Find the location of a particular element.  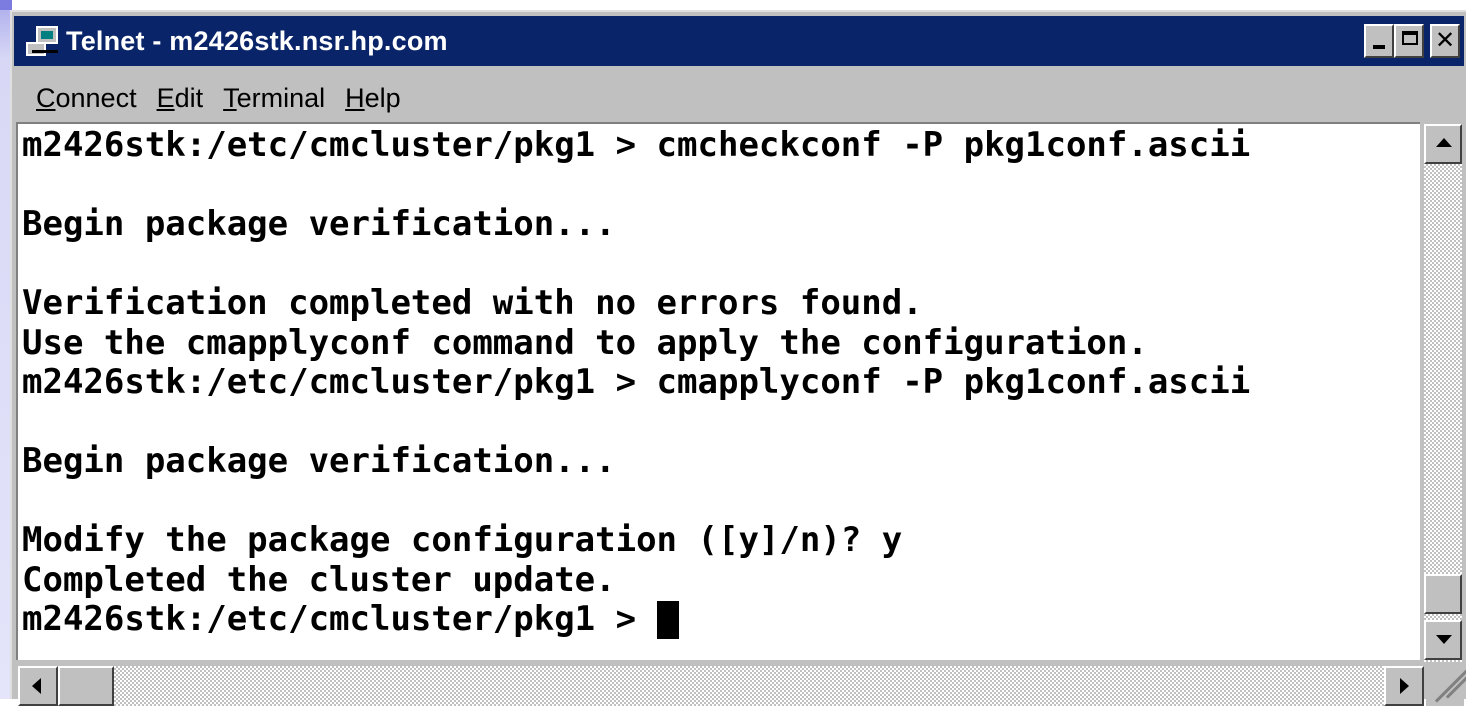

telnet-computer-icon is located at coordinates (43, 41).